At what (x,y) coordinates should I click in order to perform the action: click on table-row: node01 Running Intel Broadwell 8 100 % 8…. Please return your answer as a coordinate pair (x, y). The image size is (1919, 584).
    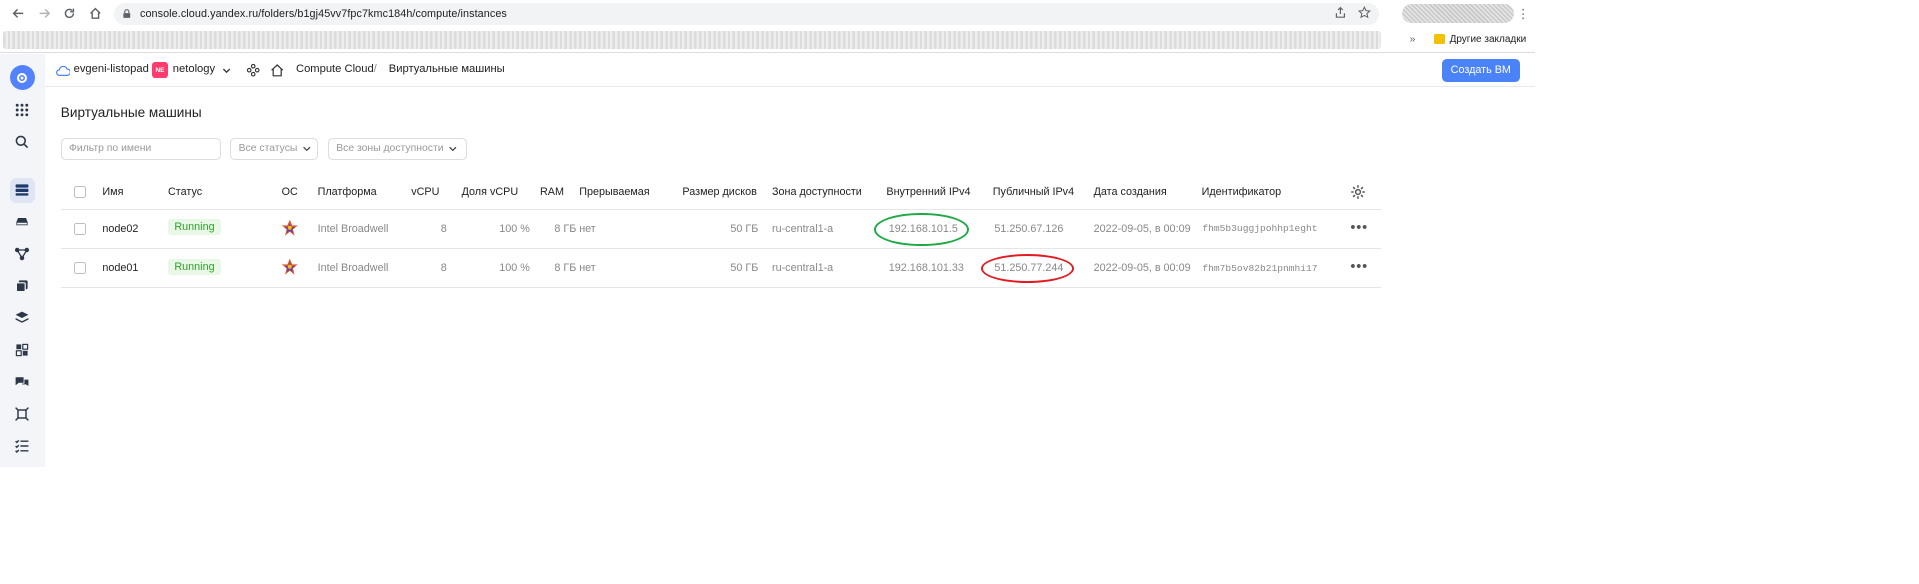
    Looking at the image, I should click on (720, 267).